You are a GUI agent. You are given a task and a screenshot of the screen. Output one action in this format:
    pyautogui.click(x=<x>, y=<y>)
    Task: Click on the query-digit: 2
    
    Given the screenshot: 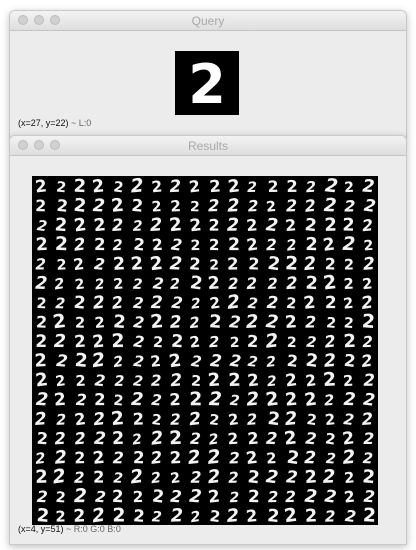 What is the action you would take?
    pyautogui.click(x=207, y=84)
    